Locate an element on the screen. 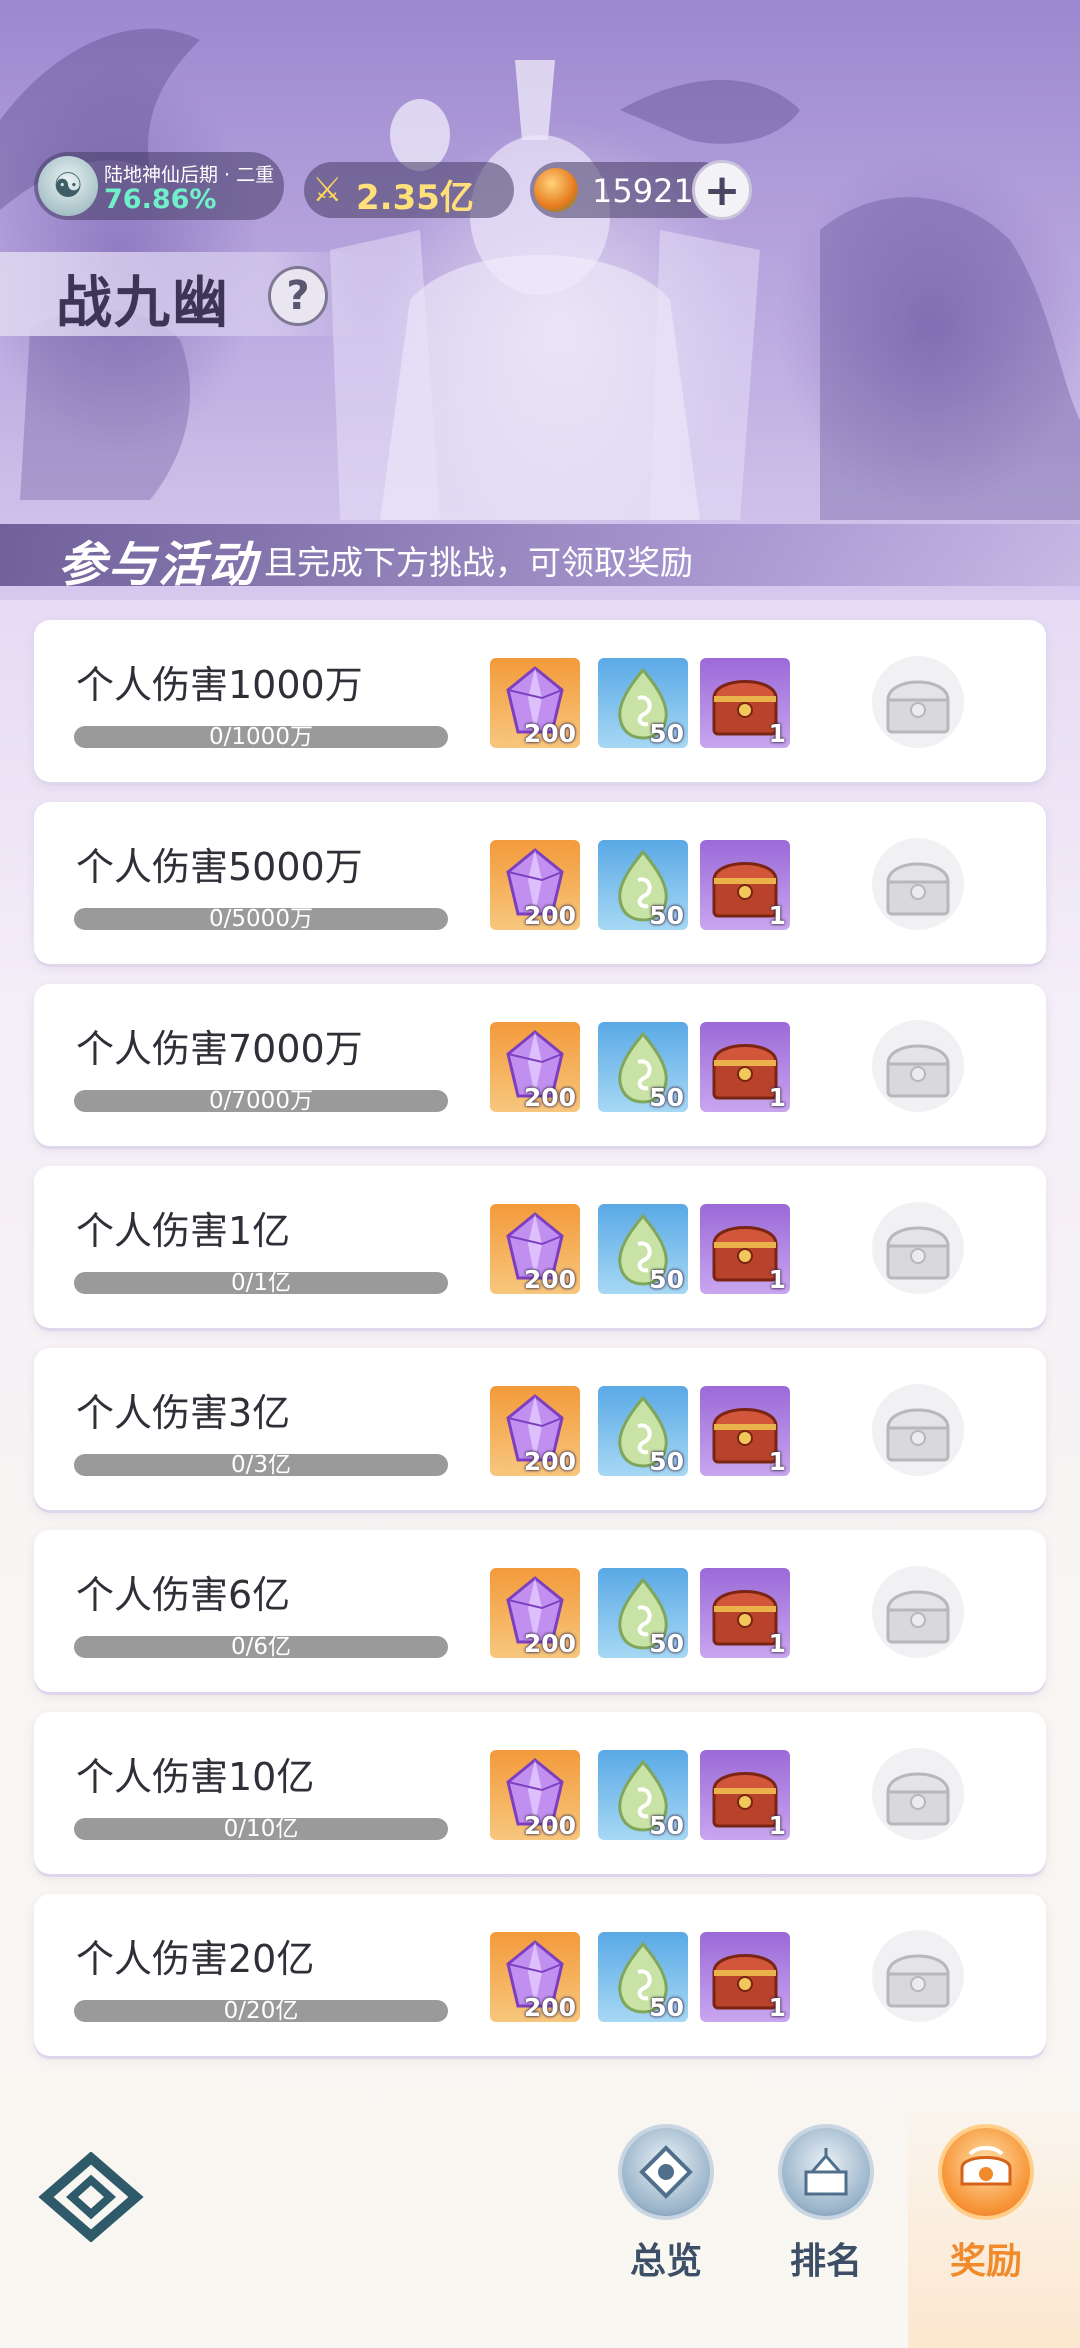 The width and height of the screenshot is (1080, 2348). progress-text: 0/1亿 is located at coordinates (260, 1283).